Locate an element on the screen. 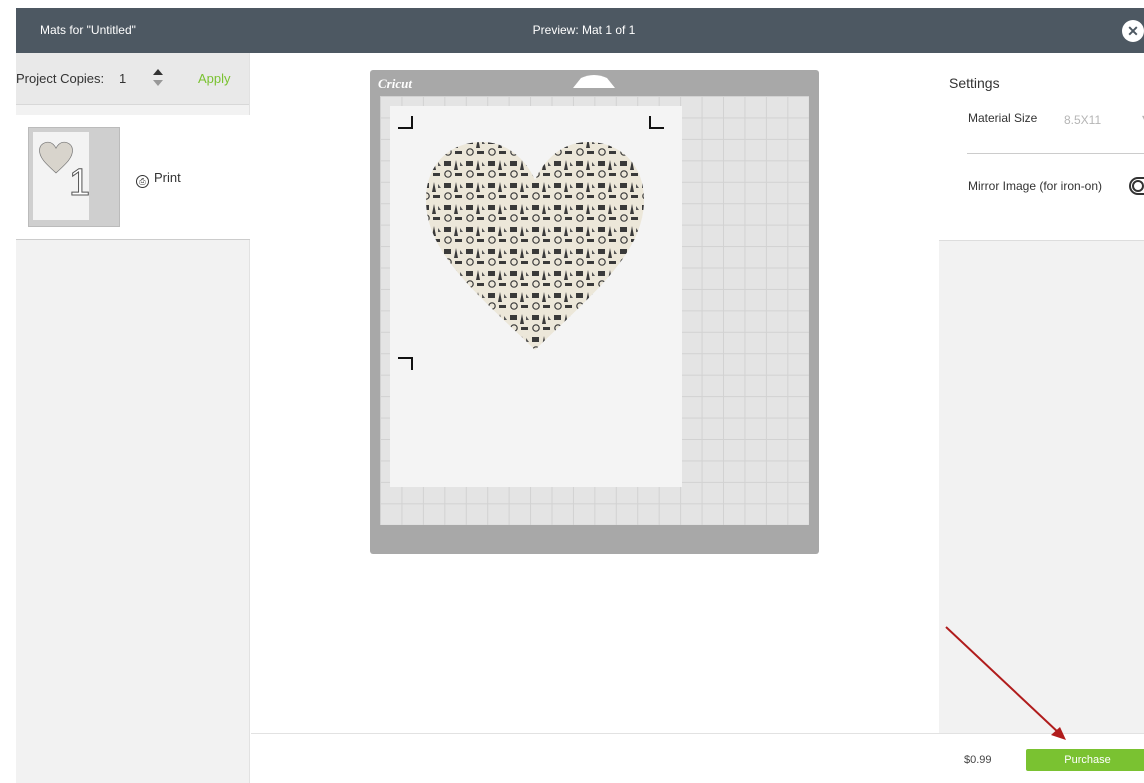  project-copies-label: Project Copies: is located at coordinates (60, 78).